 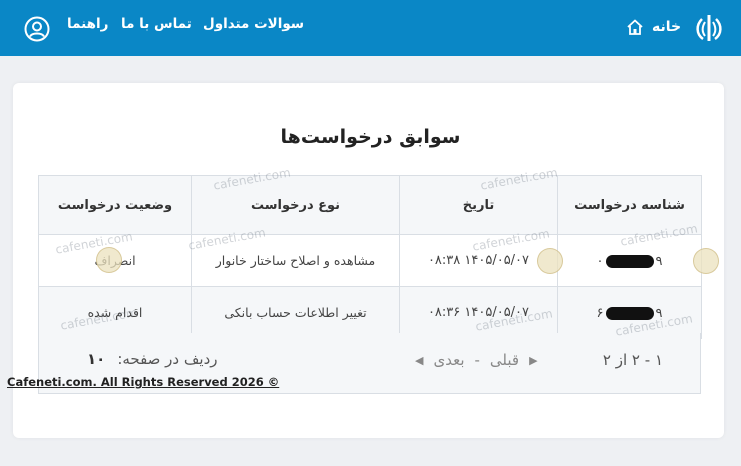 I want to click on type-cell: تغییر اطلاعات حساب بانکی, so click(x=295, y=312).